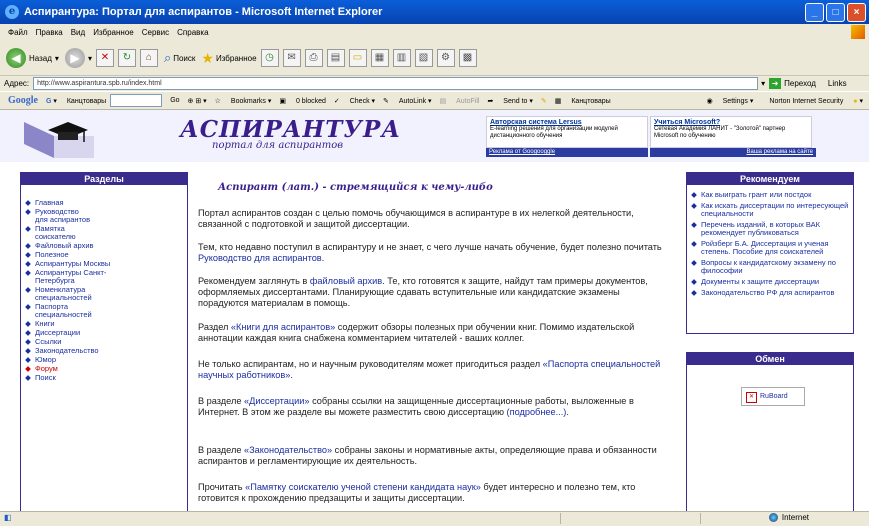 The width and height of the screenshot is (869, 526). Describe the element at coordinates (106, 378) in the screenshot. I see `sidebar-item-search: Поиск` at that location.